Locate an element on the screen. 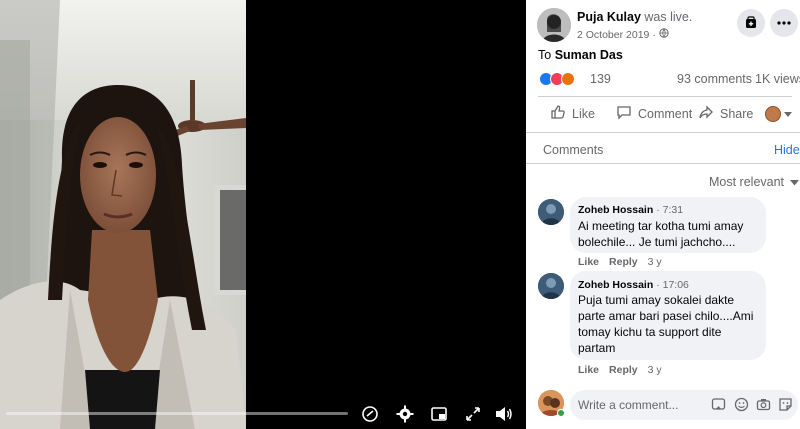 This screenshot has height=429, width=800. settings-icon is located at coordinates (405, 414).